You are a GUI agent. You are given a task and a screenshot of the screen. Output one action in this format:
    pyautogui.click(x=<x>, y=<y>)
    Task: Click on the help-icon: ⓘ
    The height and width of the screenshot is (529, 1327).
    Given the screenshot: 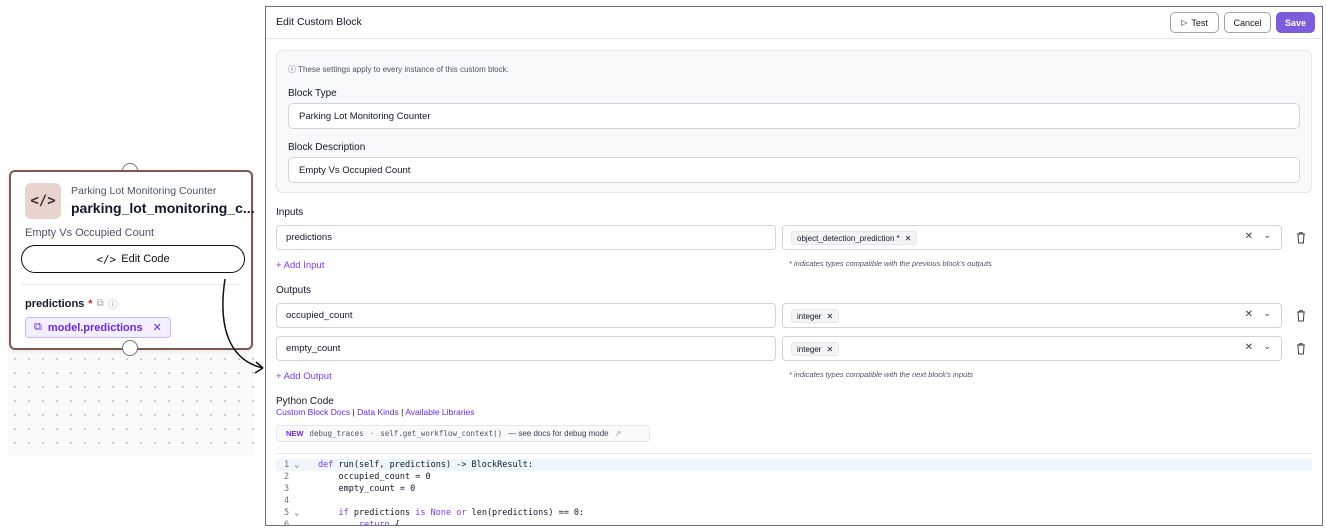 What is the action you would take?
    pyautogui.click(x=113, y=303)
    